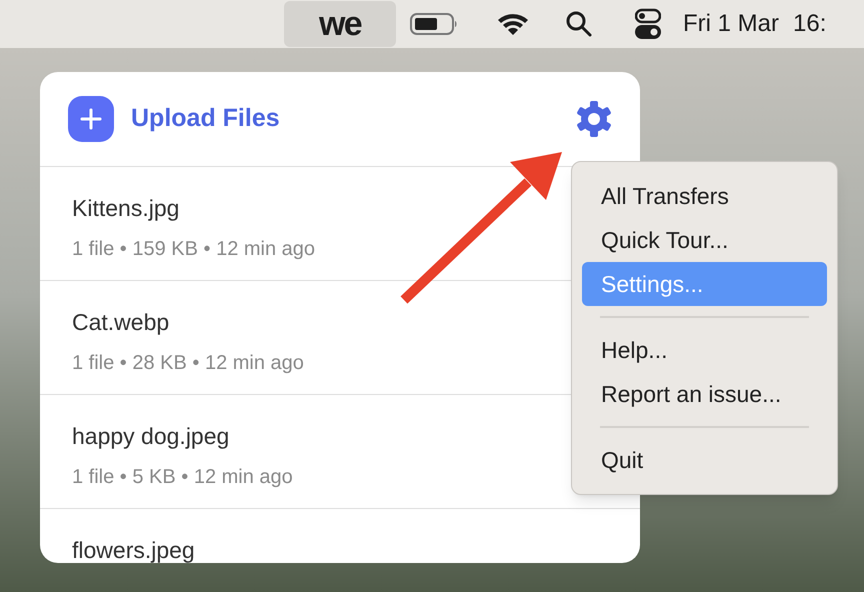 This screenshot has height=592, width=864. Describe the element at coordinates (704, 196) in the screenshot. I see `menu-item: All Transfers` at that location.